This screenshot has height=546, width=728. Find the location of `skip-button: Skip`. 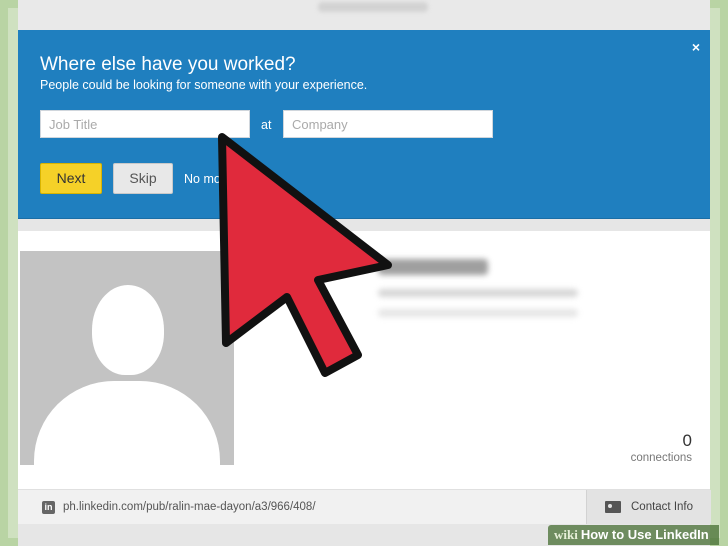

skip-button: Skip is located at coordinates (143, 178).